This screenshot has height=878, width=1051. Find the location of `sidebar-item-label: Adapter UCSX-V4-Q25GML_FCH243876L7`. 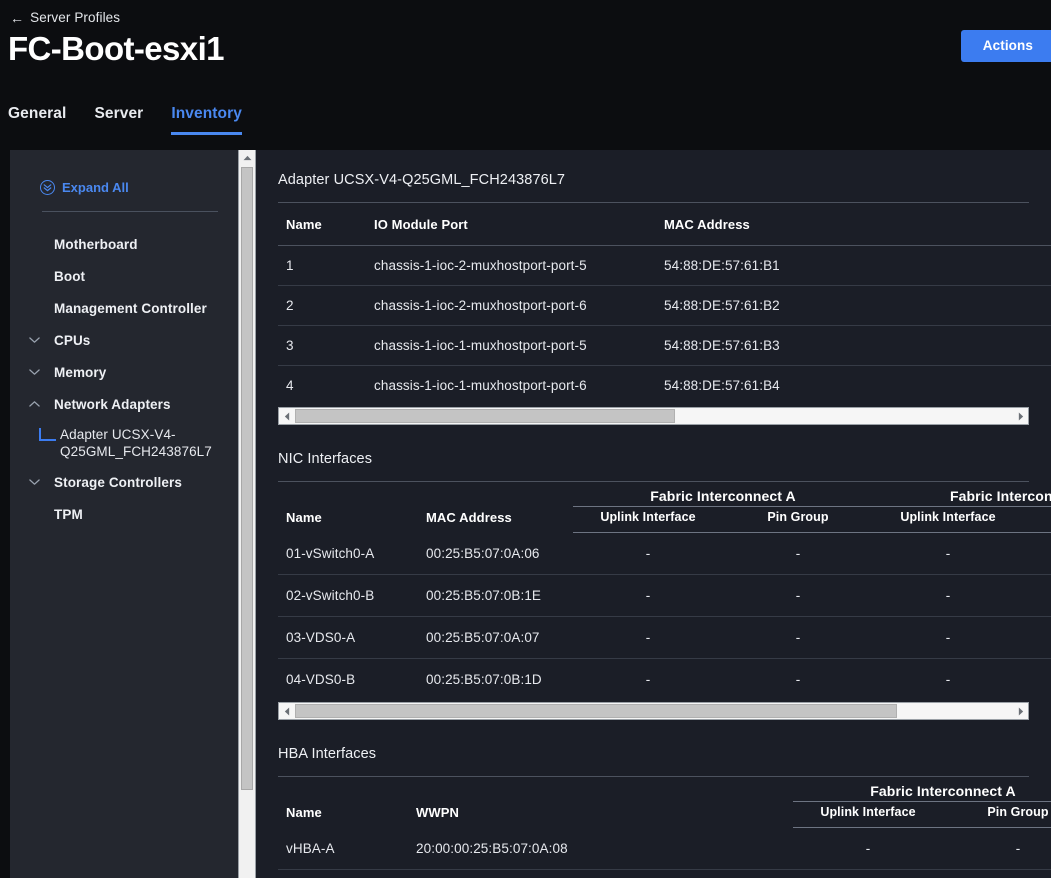

sidebar-item-label: Adapter UCSX-V4-Q25GML_FCH243876L7 is located at coordinates (136, 443).